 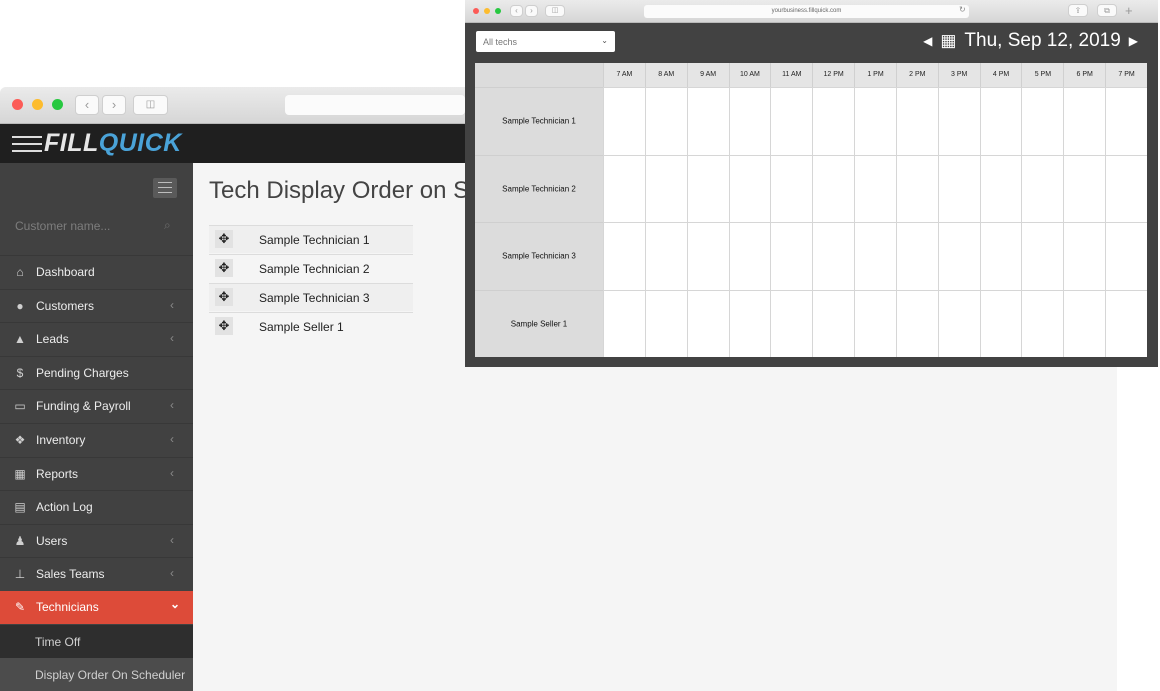 I want to click on sidebar-item-sales-teams: ⊥ Sales Teams ‹, so click(x=96, y=573).